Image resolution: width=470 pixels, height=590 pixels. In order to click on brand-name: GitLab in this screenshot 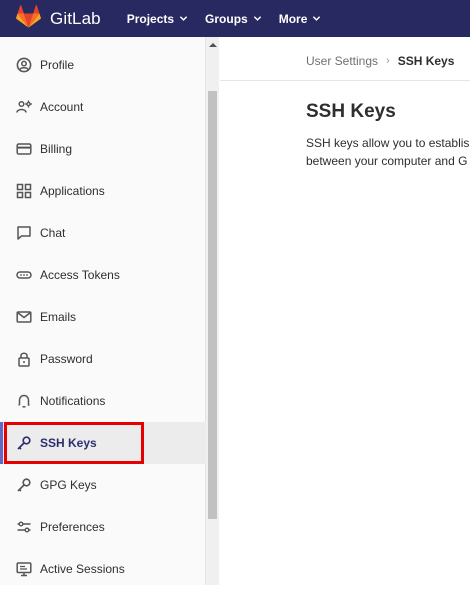, I will do `click(75, 18)`.